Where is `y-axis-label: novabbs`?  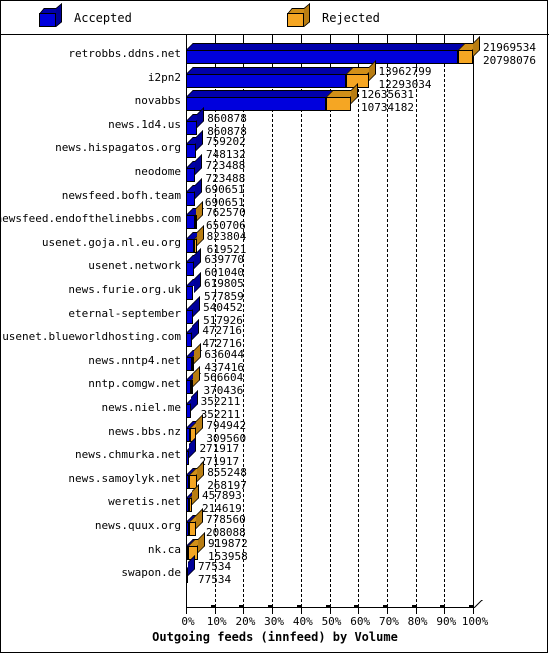 y-axis-label: novabbs is located at coordinates (157, 101).